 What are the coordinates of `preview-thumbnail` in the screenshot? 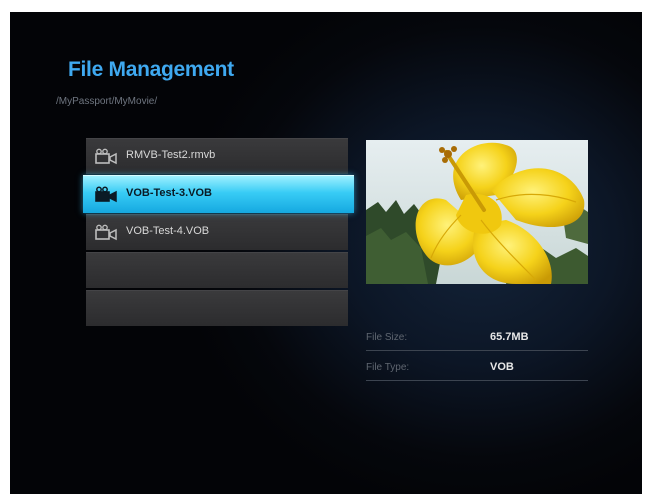 It's located at (477, 212).